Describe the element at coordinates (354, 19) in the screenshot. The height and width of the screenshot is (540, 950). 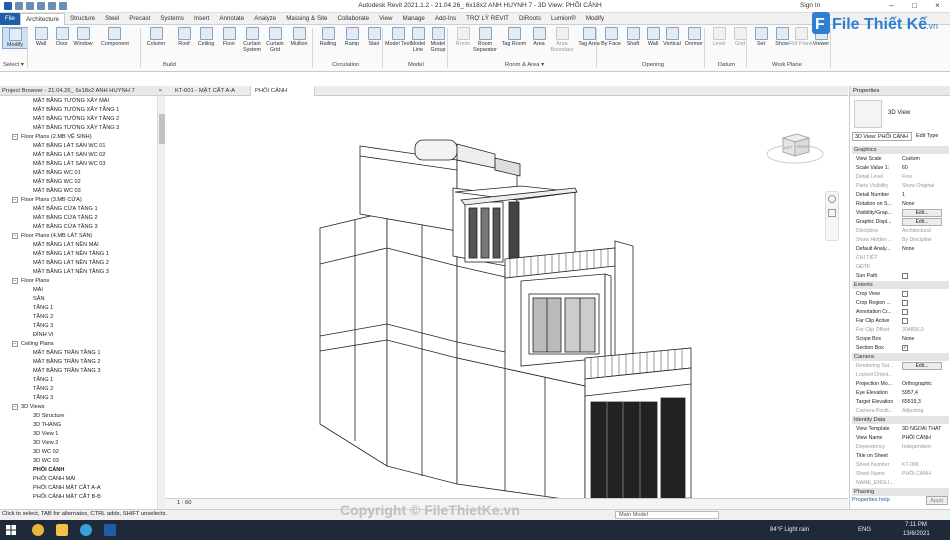
I see `tab-10: Collaborate` at that location.